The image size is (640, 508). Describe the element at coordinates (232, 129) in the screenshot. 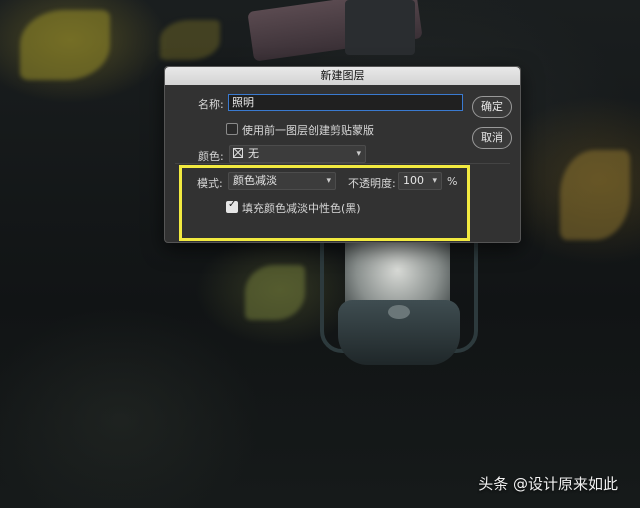

I see `clipping-mask-checkbox` at that location.